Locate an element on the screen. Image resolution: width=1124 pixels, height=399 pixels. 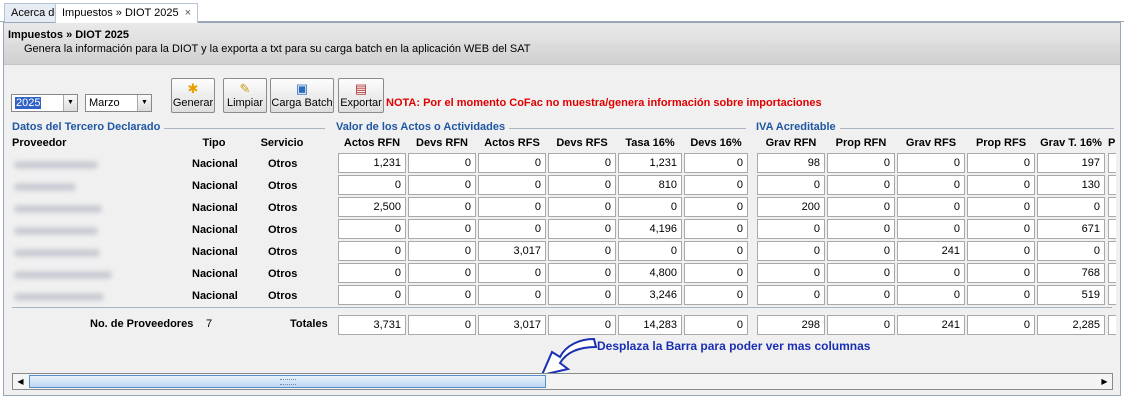
value-cell: 768 is located at coordinates (1071, 273).